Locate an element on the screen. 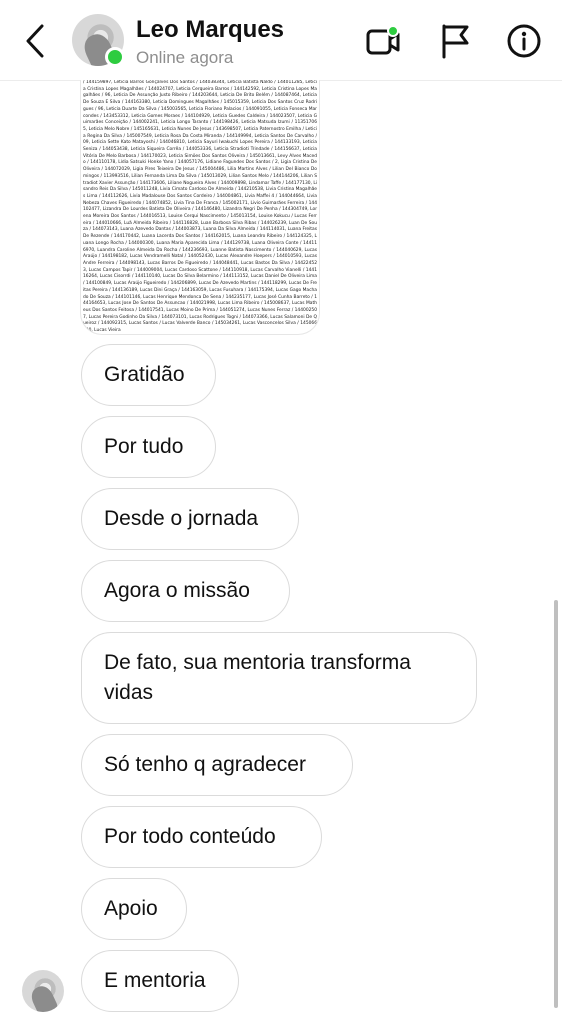 The width and height of the screenshot is (562, 1024). contact-status: Online agora is located at coordinates (185, 57).